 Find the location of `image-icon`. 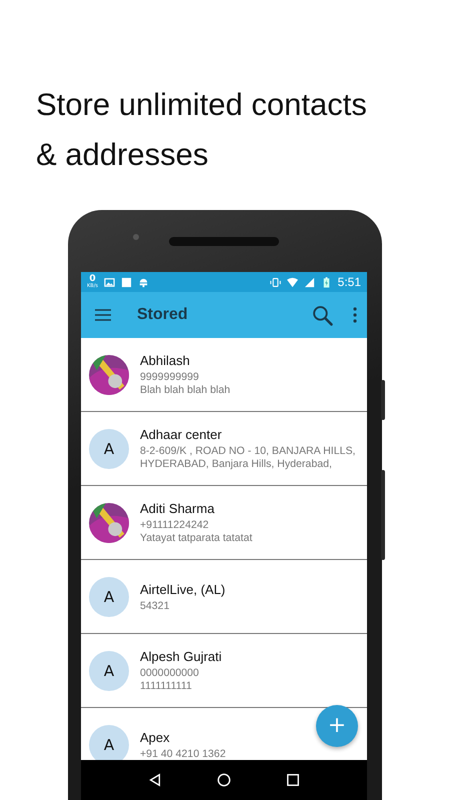

image-icon is located at coordinates (109, 282).